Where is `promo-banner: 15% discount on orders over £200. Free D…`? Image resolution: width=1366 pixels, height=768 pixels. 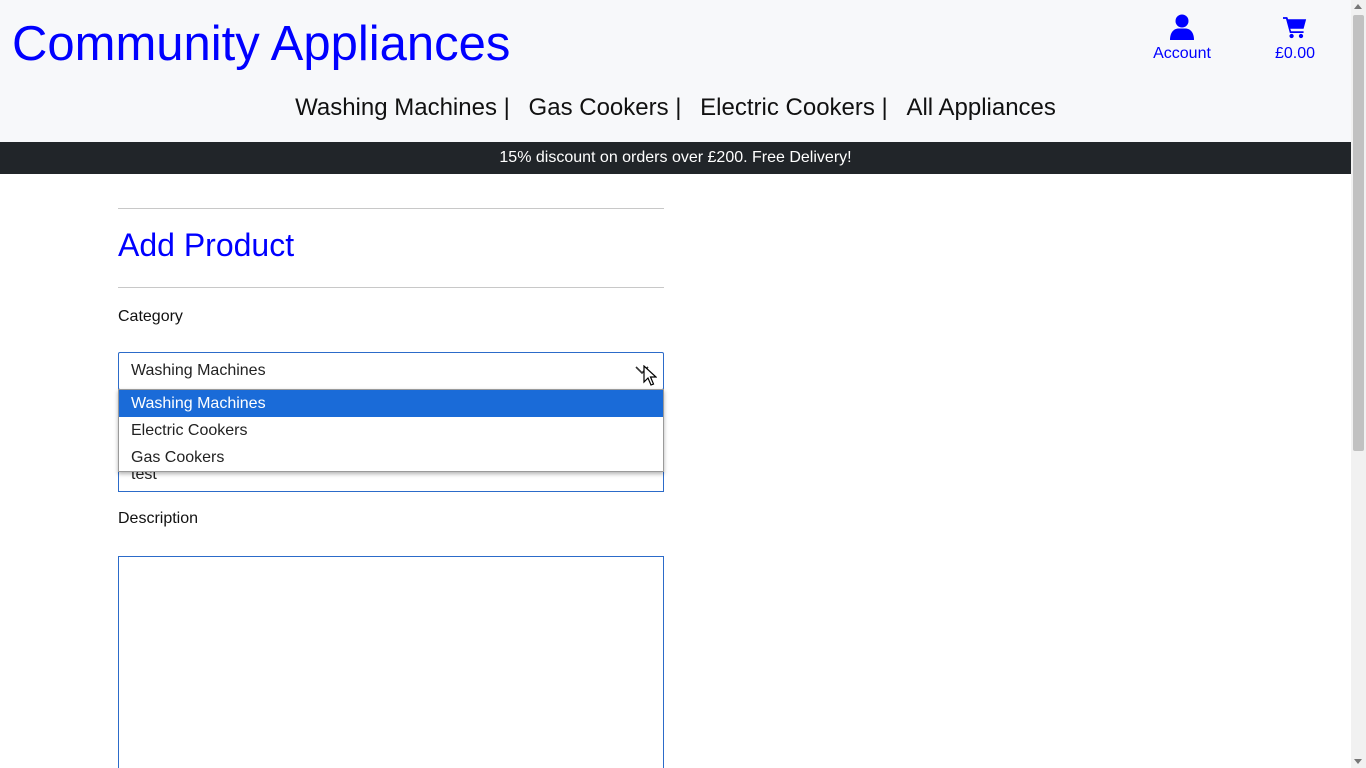 promo-banner: 15% discount on orders over £200. Free D… is located at coordinates (675, 158).